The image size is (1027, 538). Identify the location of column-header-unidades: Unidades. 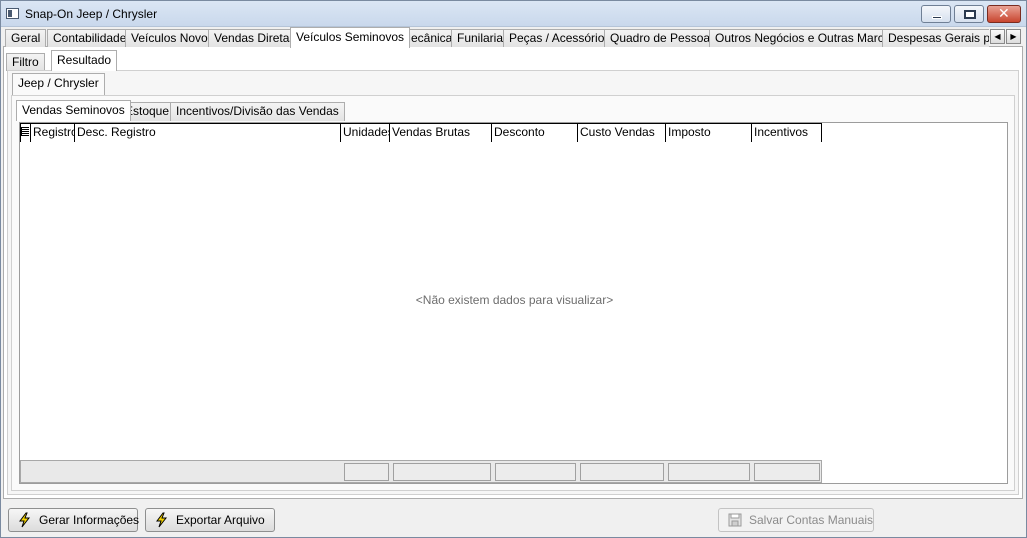
(367, 132).